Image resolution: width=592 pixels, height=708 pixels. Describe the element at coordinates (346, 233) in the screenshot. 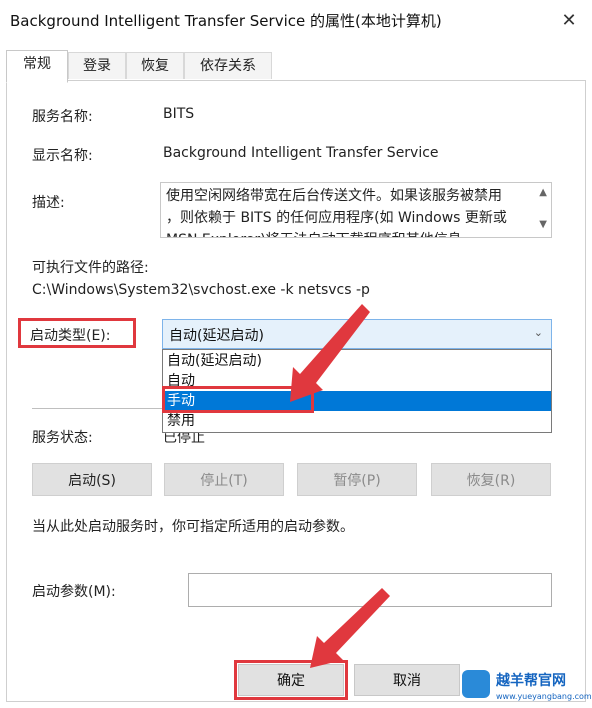

I see `description-line: MSN Explorer)将无法自动下载程序和其他信息` at that location.